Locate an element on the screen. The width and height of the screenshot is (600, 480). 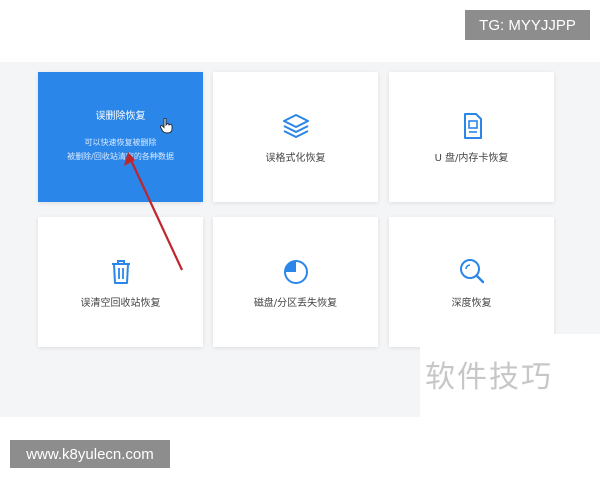
option-card-deleted-recovery: 误删除恢复 可以快速恢复被删除 被删除/回收站清空的各种数据 is located at coordinates (120, 137).